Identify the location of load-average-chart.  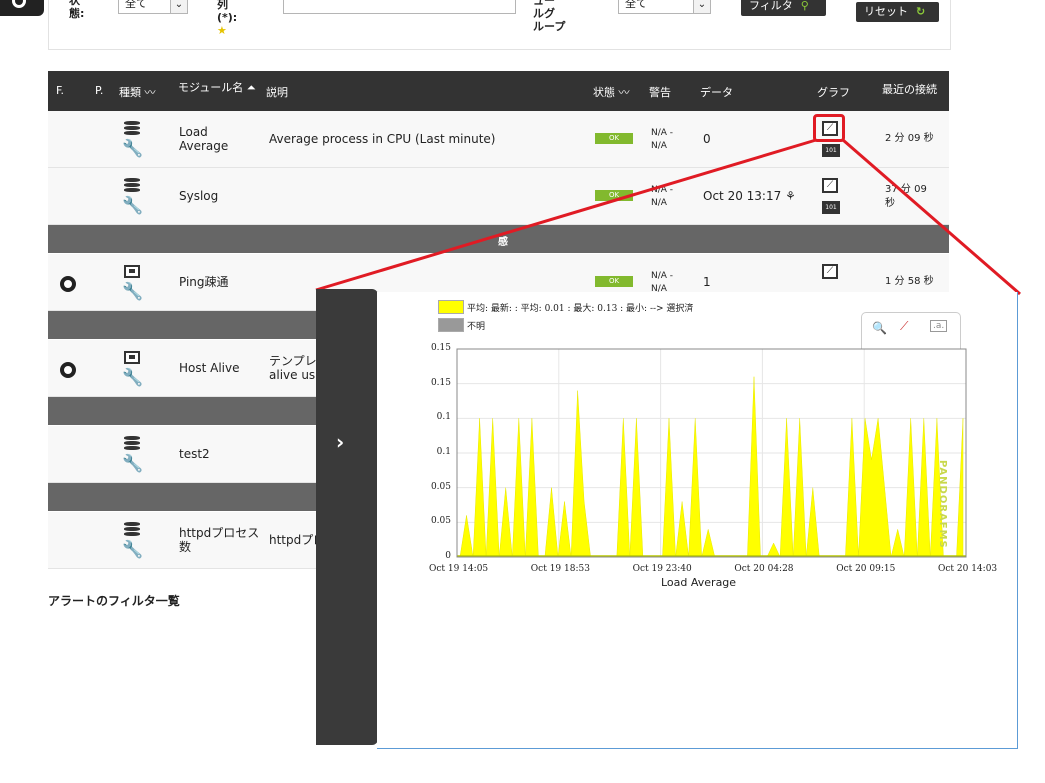
(711, 453).